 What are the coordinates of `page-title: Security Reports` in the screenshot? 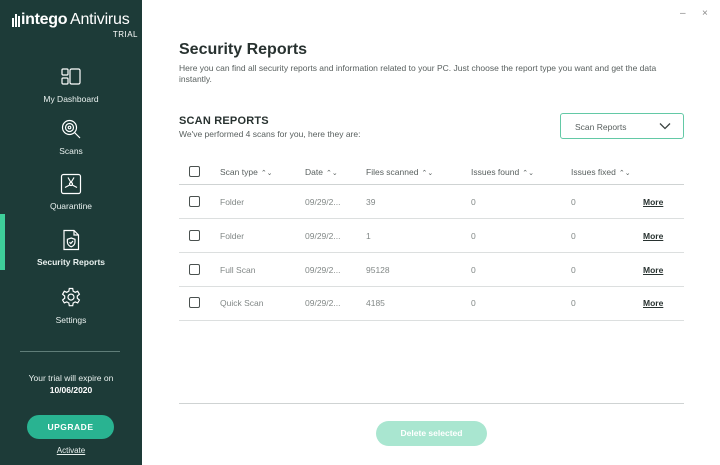 It's located at (243, 49).